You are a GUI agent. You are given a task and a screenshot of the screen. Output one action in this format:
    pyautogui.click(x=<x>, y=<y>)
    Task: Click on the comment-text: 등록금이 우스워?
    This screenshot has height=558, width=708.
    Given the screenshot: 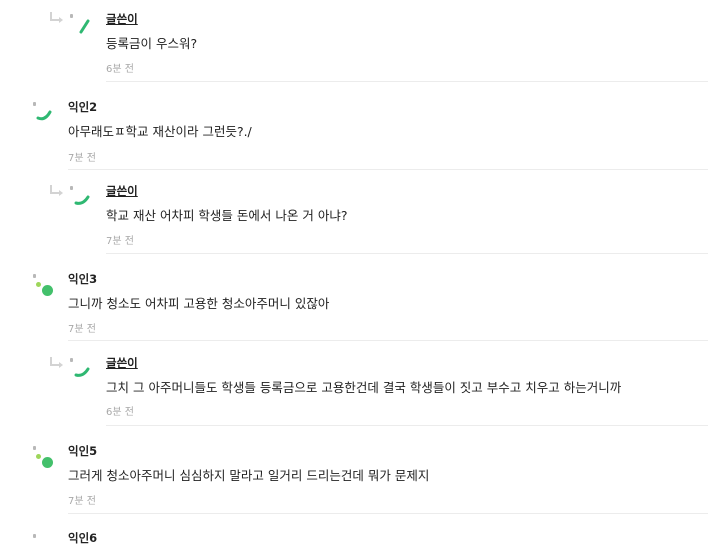 What is the action you would take?
    pyautogui.click(x=152, y=43)
    